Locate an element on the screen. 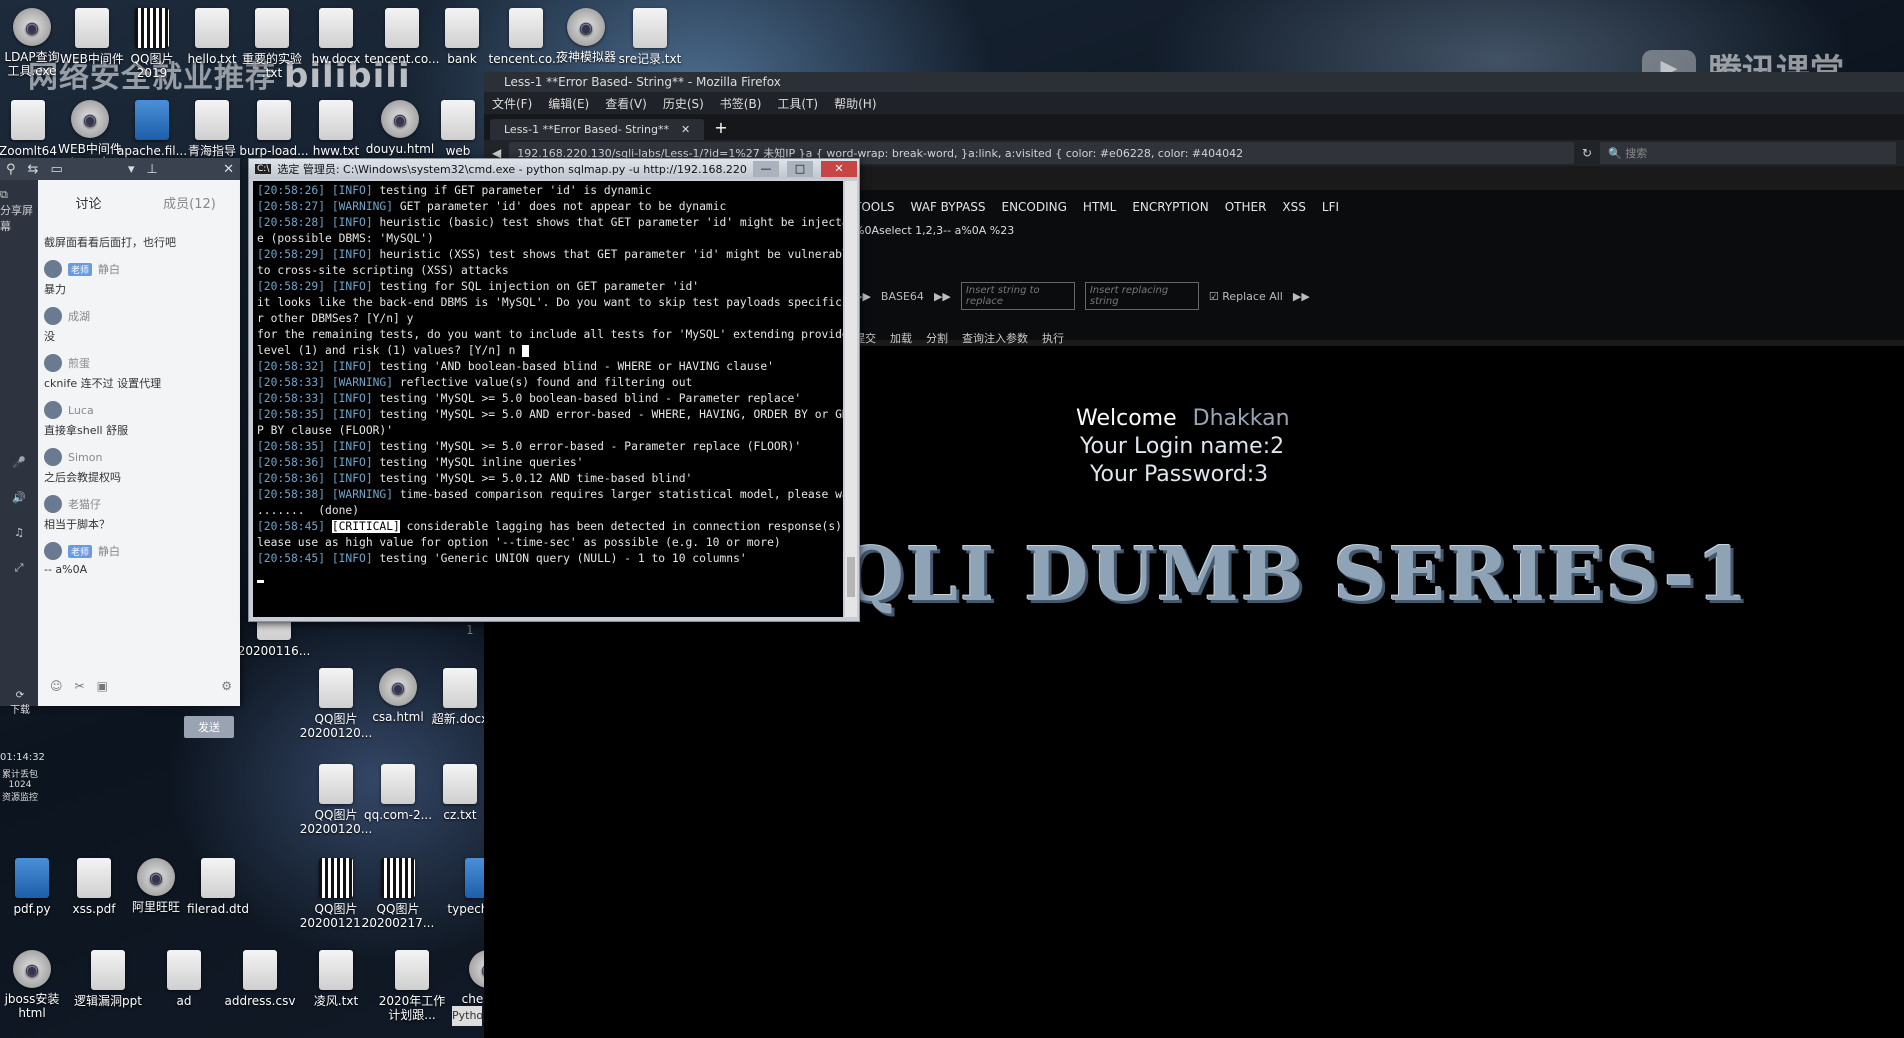 The image size is (1904, 1038). settings-icon: ⚙ is located at coordinates (226, 686).